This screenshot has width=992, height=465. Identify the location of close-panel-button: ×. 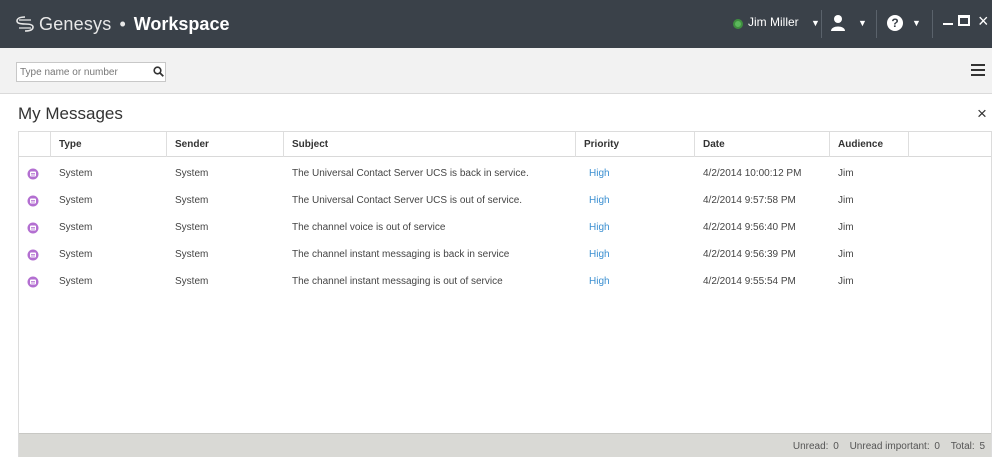
(982, 114).